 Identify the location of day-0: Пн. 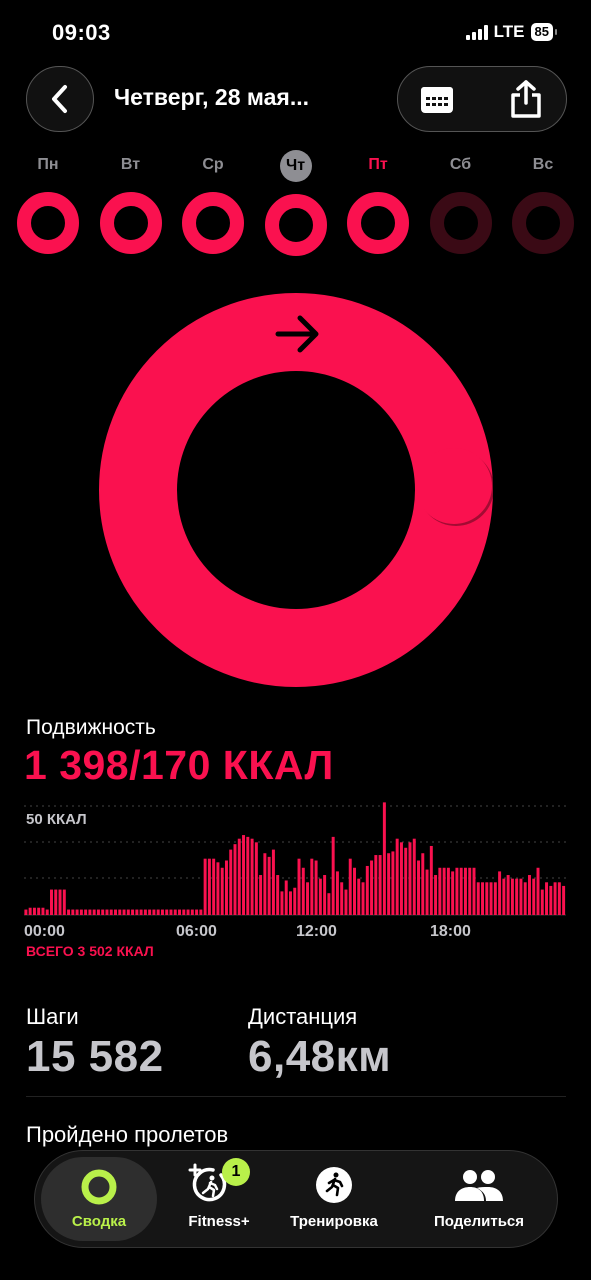
(48, 203).